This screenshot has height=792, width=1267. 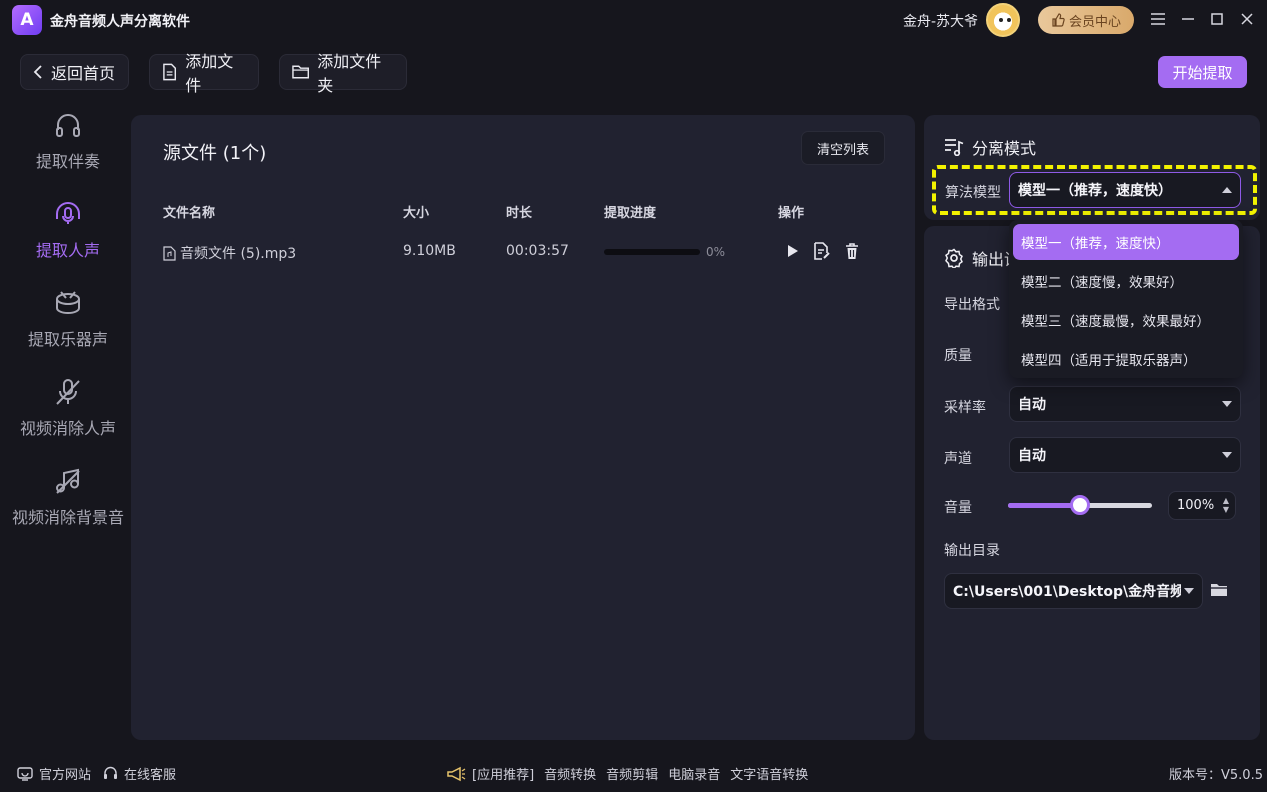 I want to click on progress-bar, so click(x=652, y=252).